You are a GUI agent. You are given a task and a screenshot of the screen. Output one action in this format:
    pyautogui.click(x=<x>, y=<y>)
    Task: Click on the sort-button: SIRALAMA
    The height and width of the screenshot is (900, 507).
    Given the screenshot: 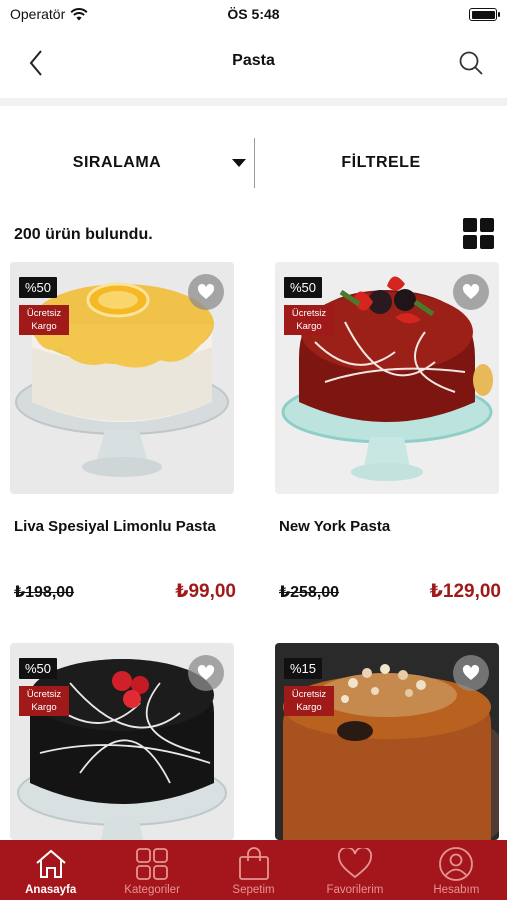 What is the action you would take?
    pyautogui.click(x=127, y=163)
    